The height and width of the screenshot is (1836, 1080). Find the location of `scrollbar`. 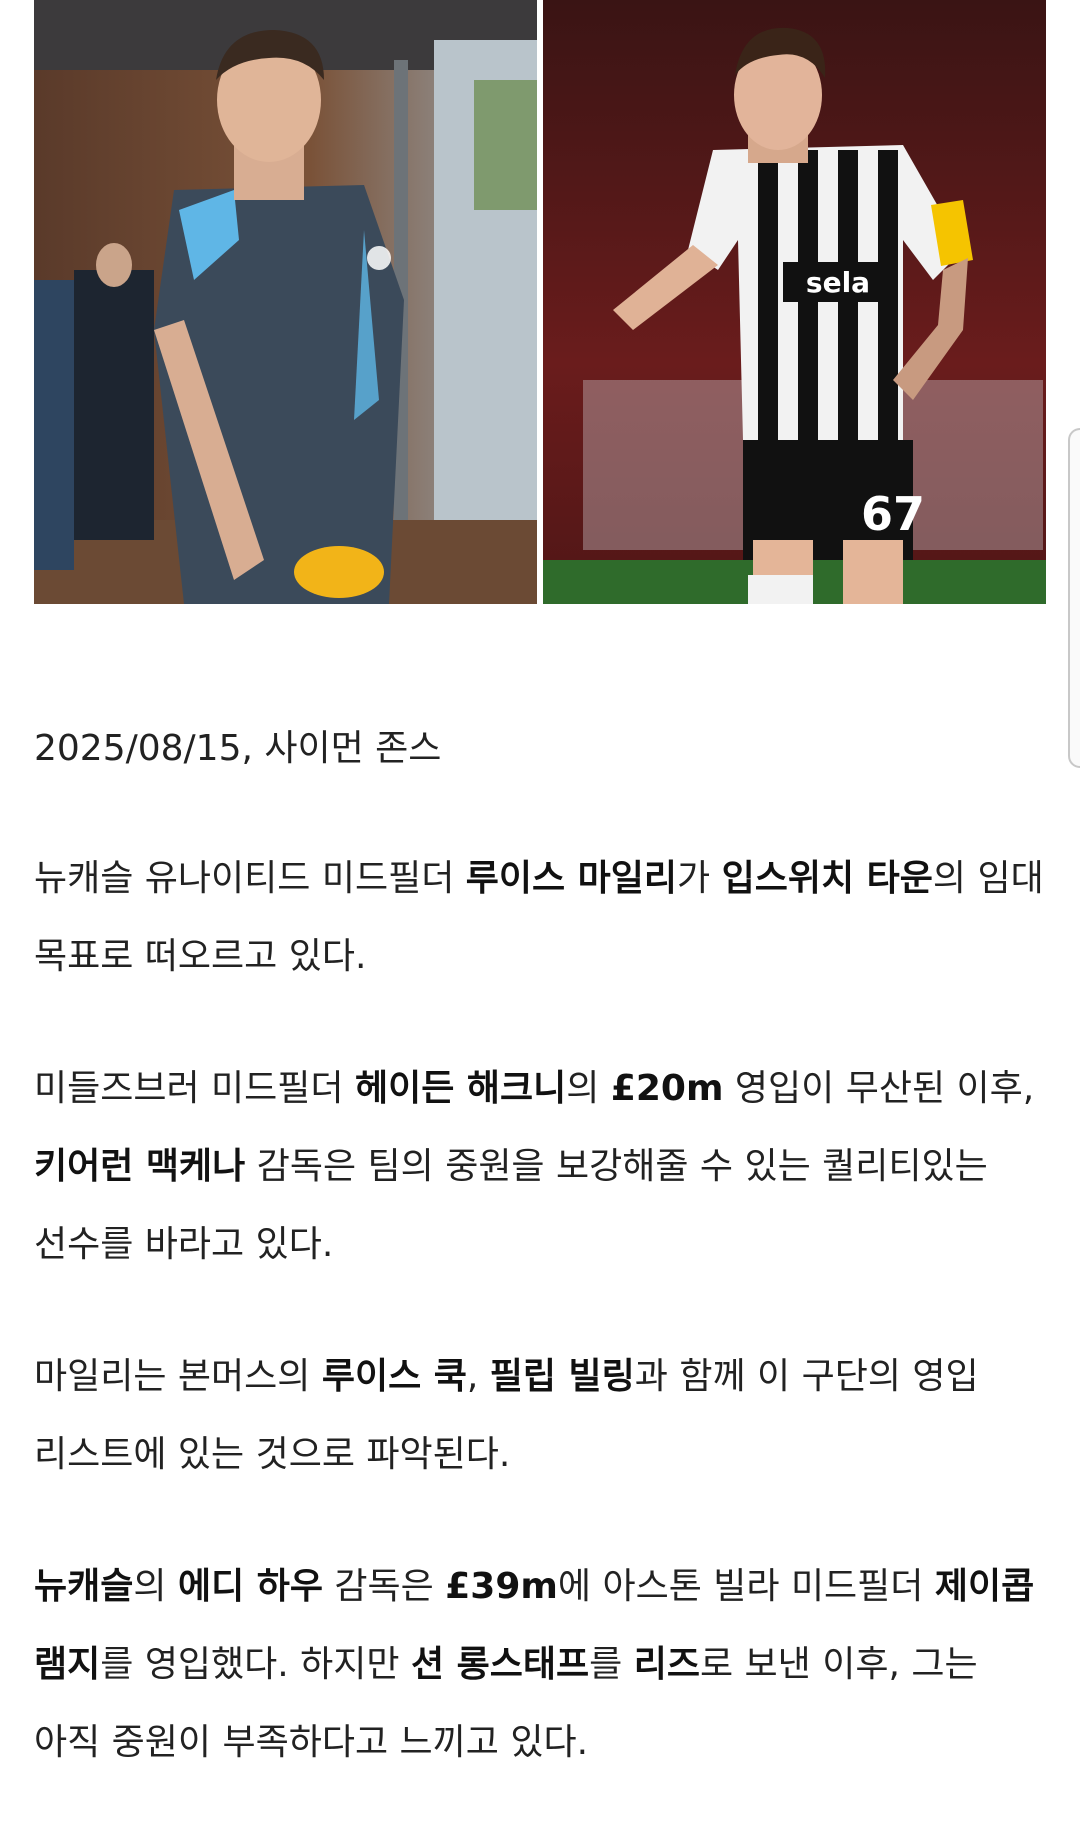

scrollbar is located at coordinates (1074, 598).